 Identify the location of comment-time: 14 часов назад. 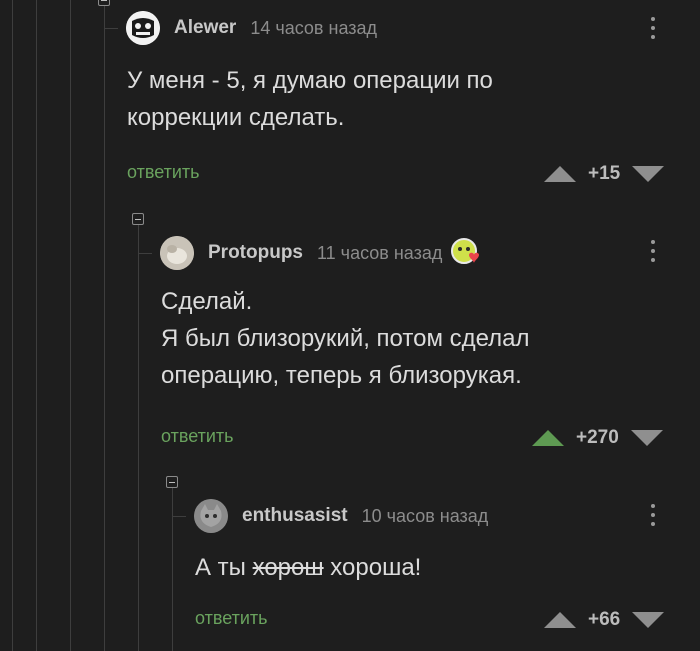
(314, 27).